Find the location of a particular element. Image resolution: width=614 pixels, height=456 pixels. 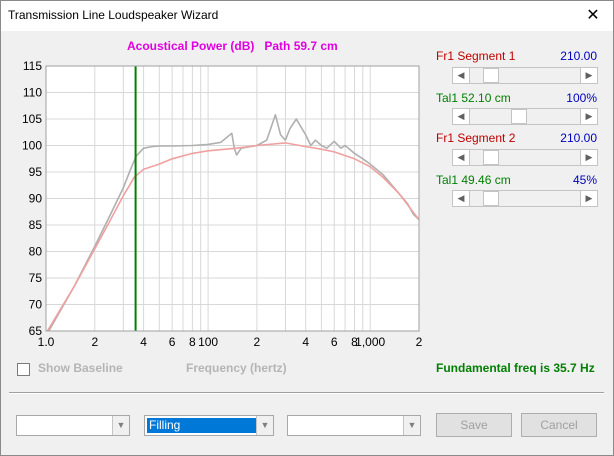

tal1-length-label-2: Tal1 49.46 cm is located at coordinates (473, 180).